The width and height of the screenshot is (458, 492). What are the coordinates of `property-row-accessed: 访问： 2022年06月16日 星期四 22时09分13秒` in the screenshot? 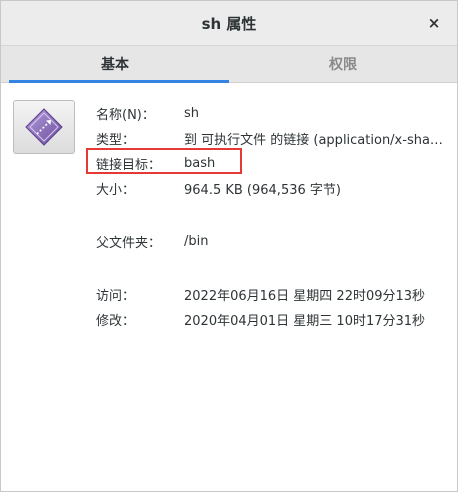 It's located at (276, 294).